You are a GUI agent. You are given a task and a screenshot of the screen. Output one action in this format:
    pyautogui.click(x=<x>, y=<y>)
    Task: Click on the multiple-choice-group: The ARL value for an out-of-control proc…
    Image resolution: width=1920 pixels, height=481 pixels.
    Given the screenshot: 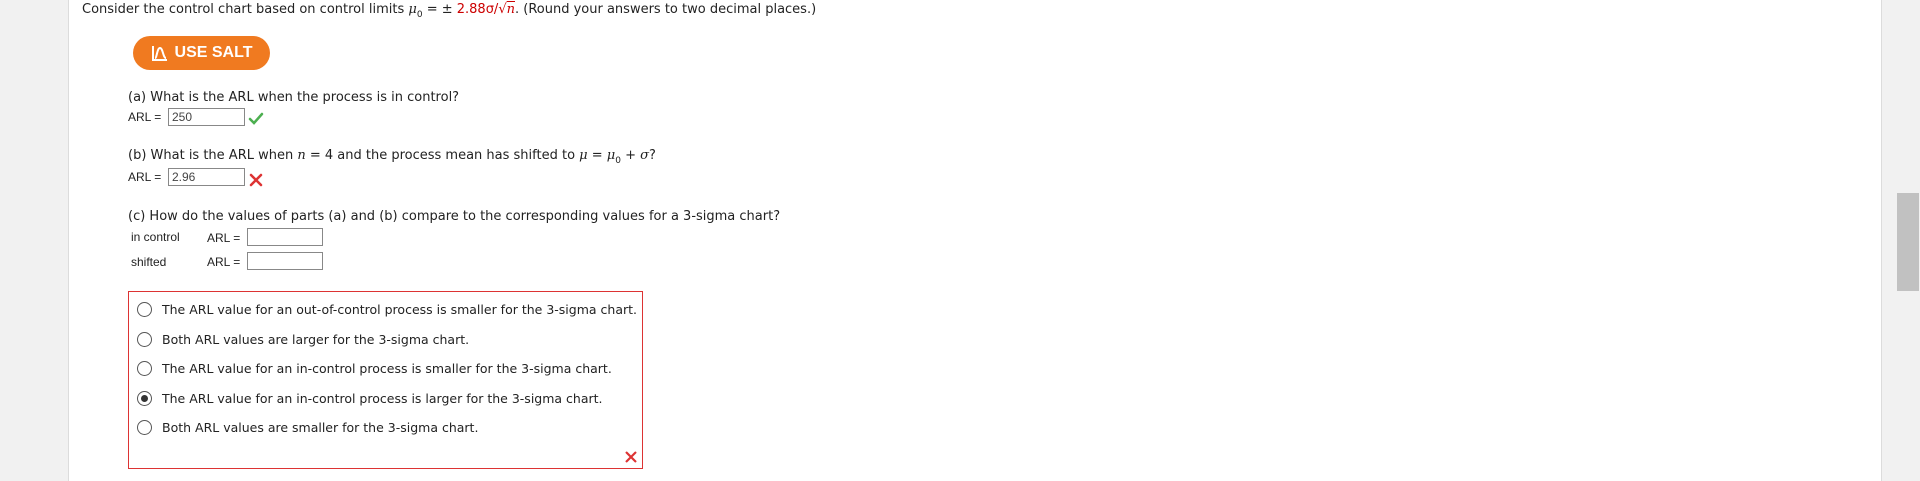 What is the action you would take?
    pyautogui.click(x=385, y=380)
    